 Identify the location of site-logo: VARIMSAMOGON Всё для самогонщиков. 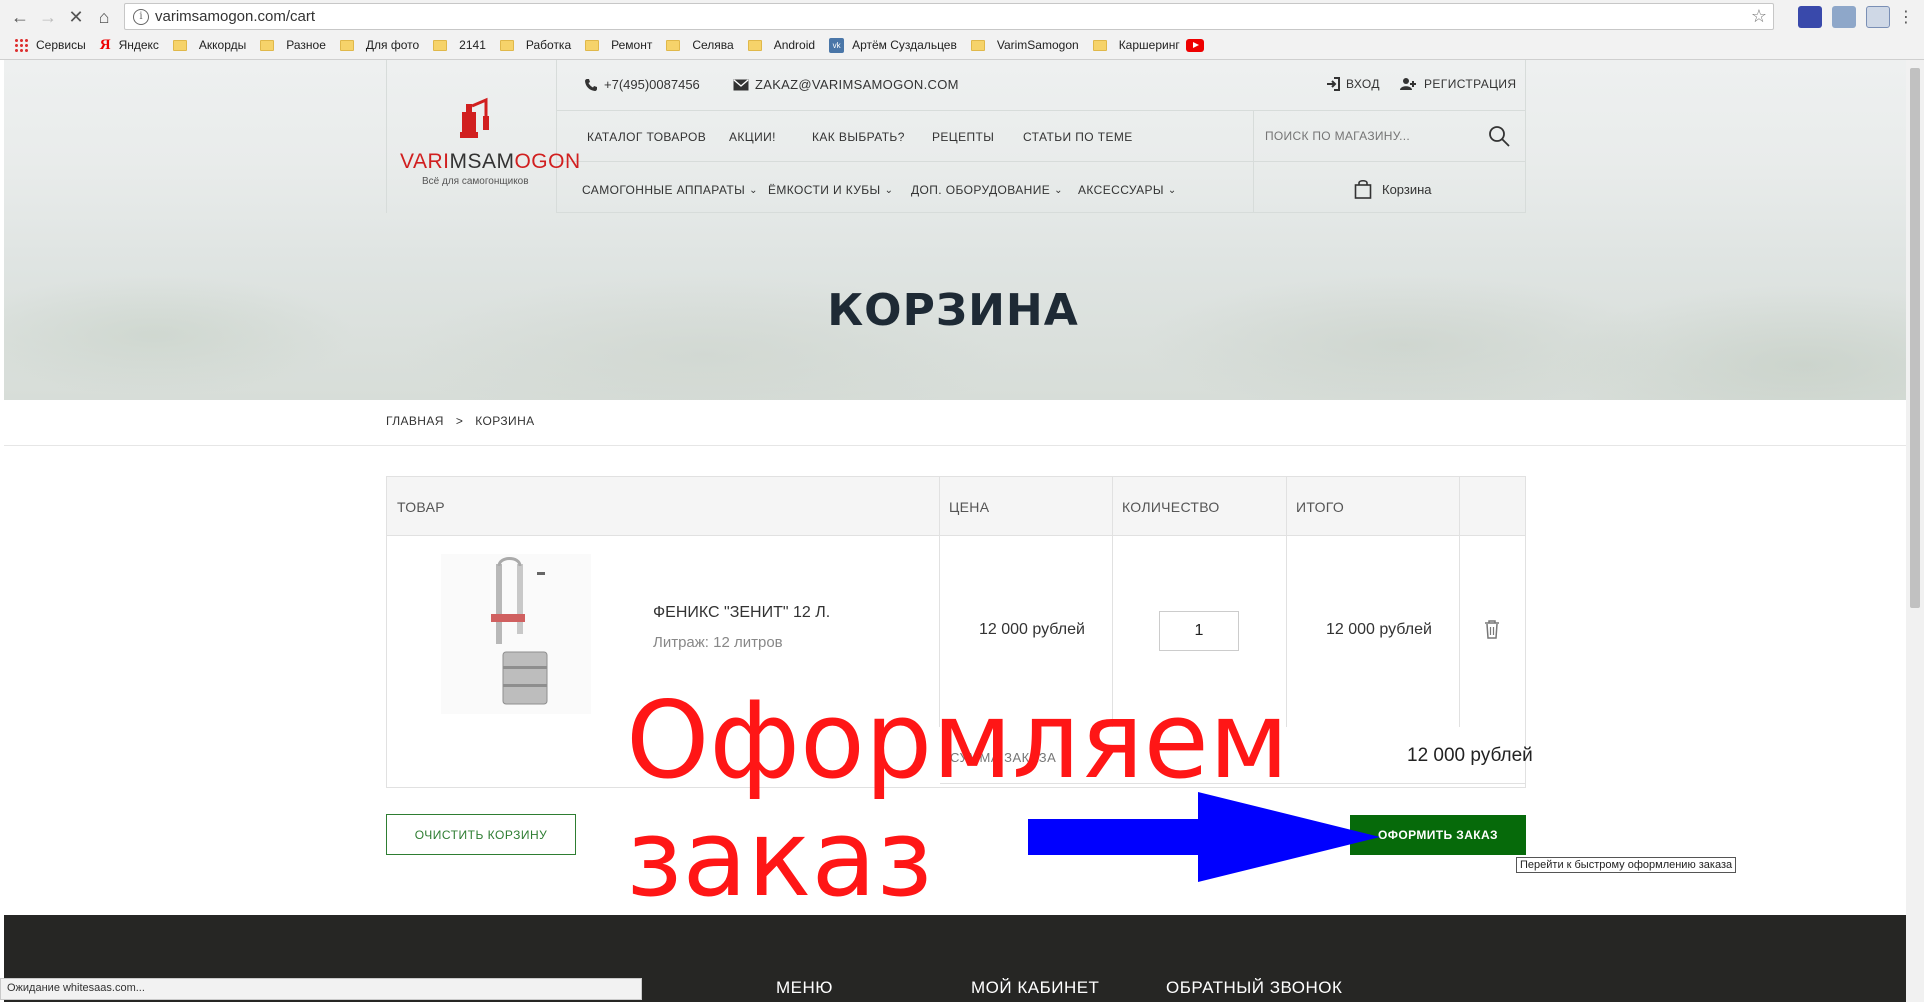
(490, 145).